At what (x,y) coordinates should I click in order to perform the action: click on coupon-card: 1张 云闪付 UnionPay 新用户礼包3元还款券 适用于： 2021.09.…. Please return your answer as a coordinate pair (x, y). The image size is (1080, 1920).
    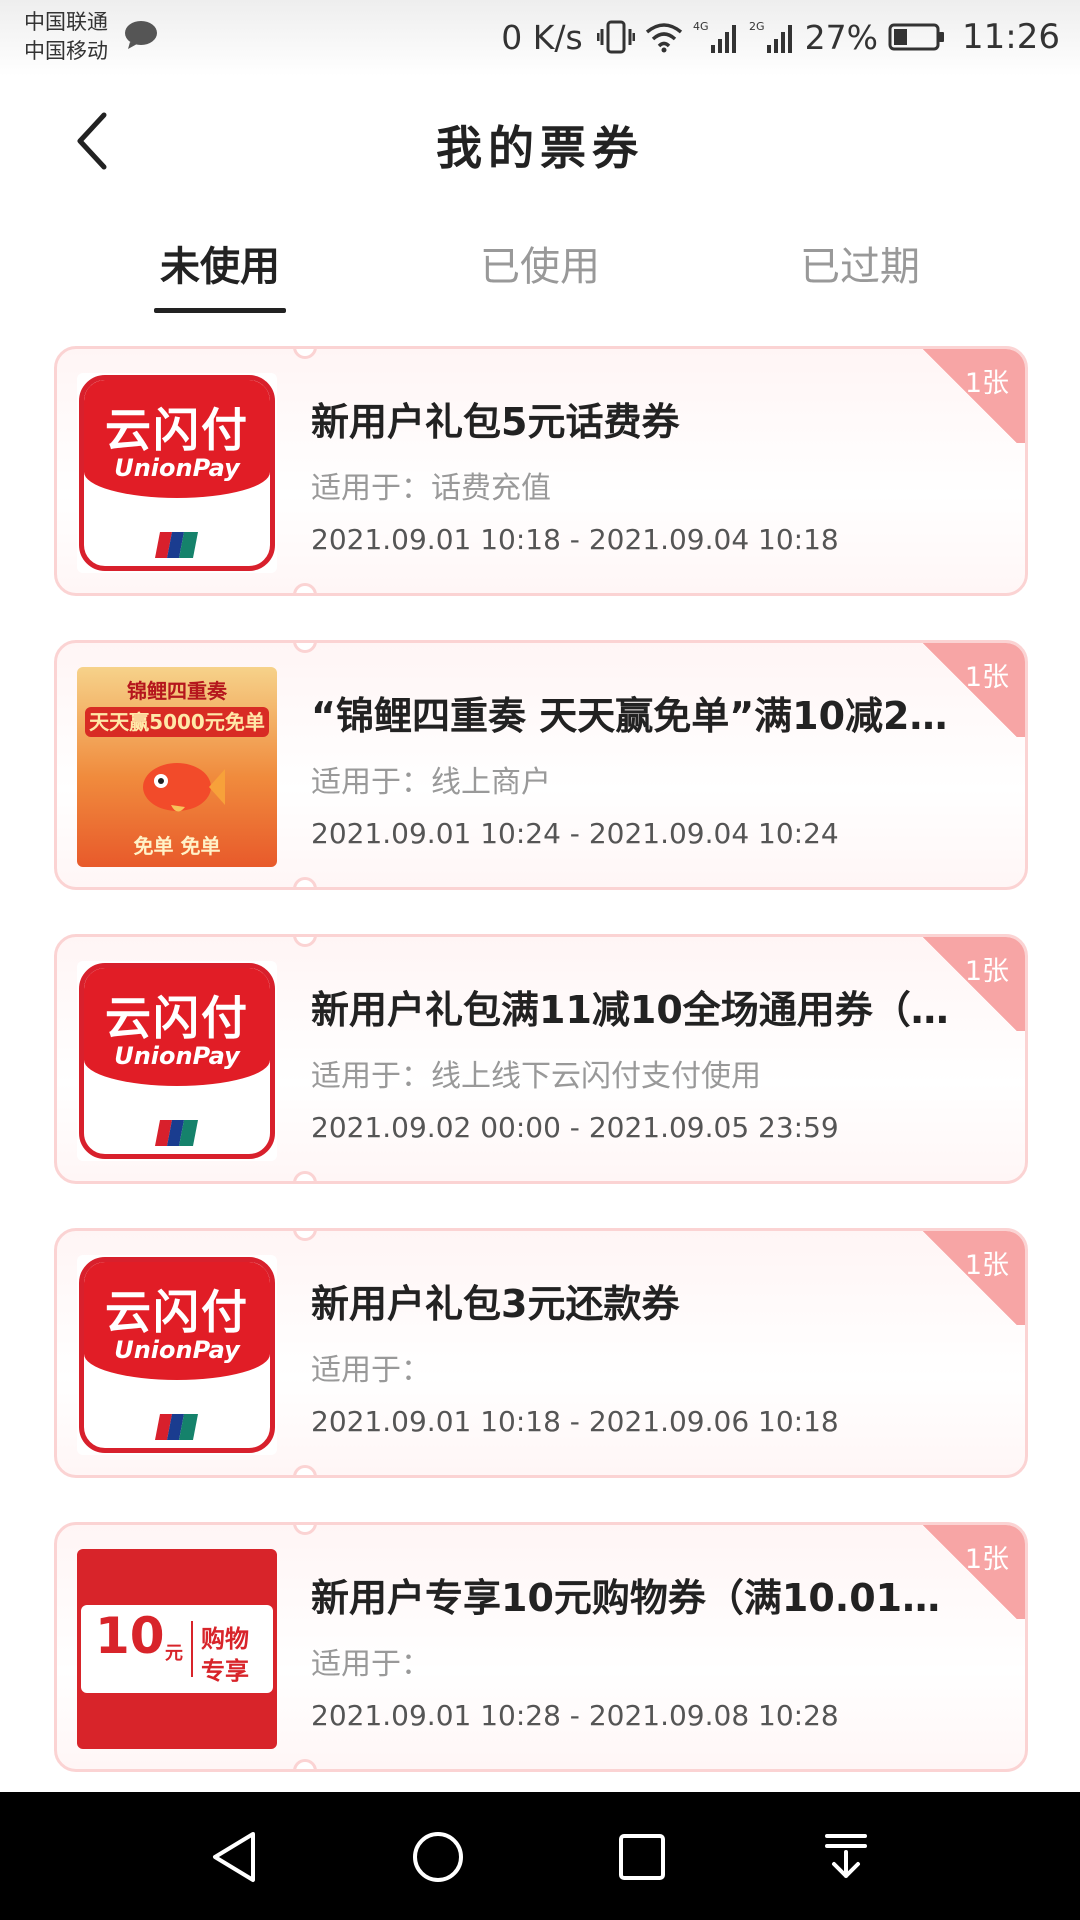
    Looking at the image, I should click on (541, 1353).